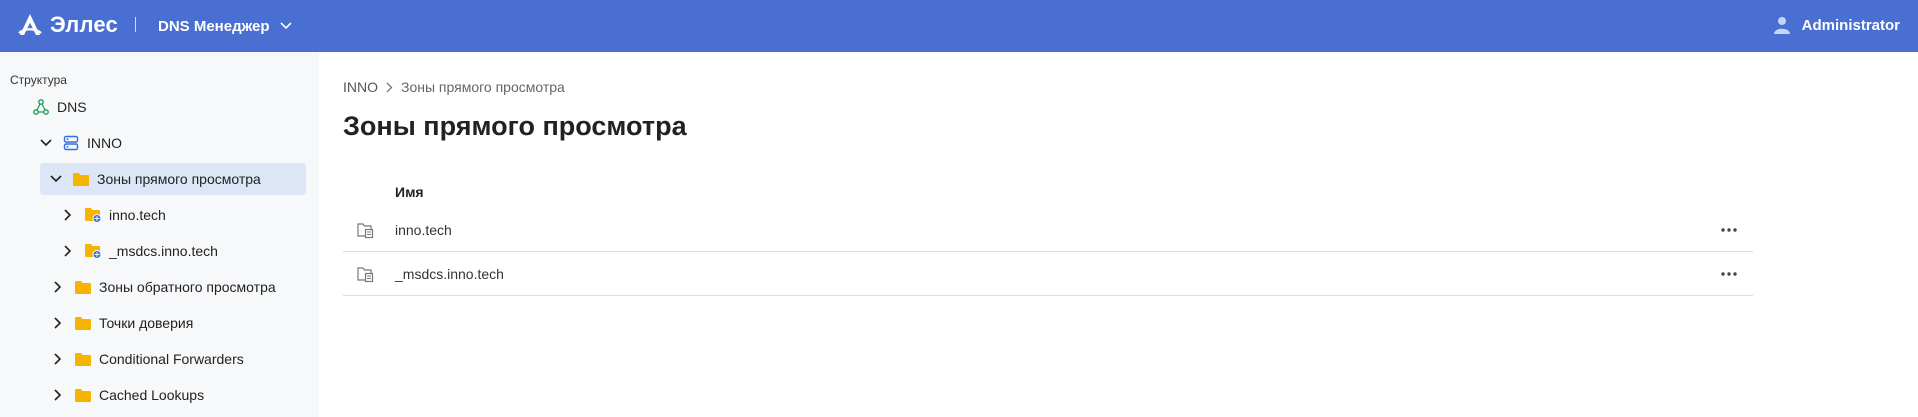  I want to click on tree-item-label: Conditional Forwarders, so click(171, 359).